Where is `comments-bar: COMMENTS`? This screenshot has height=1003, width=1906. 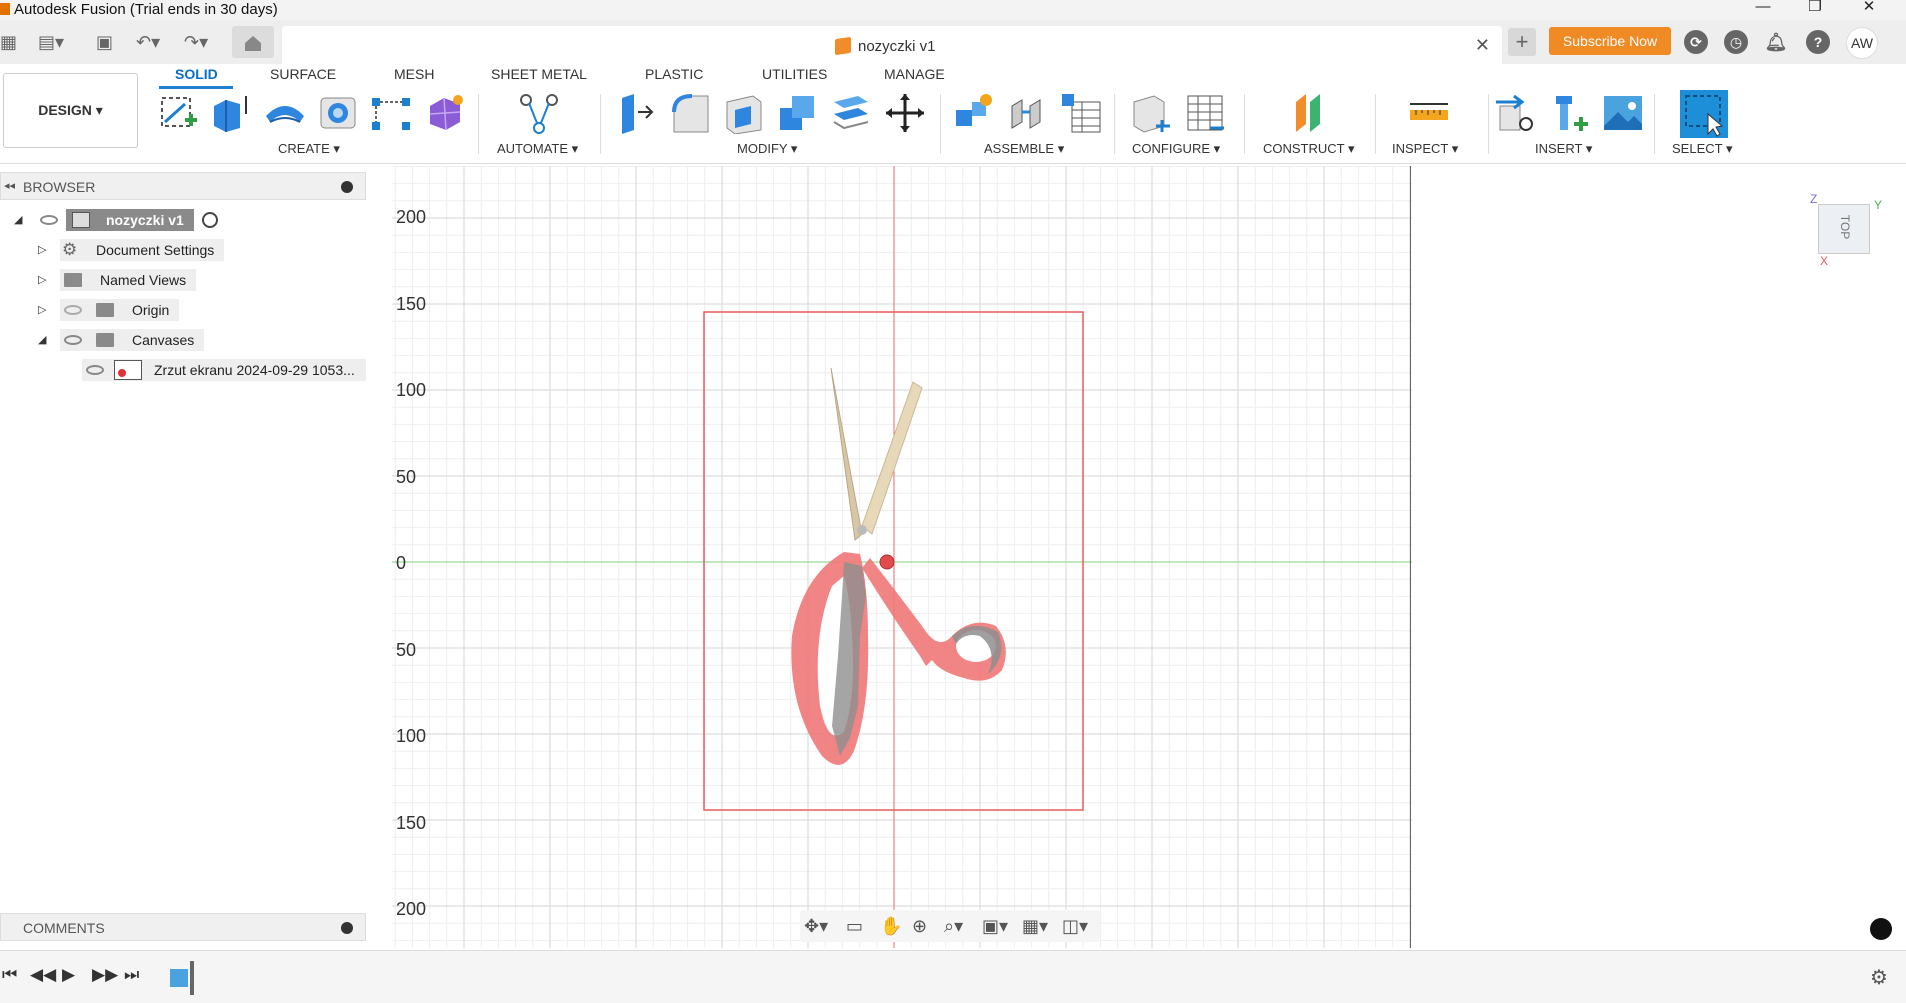
comments-bar: COMMENTS is located at coordinates (183, 927).